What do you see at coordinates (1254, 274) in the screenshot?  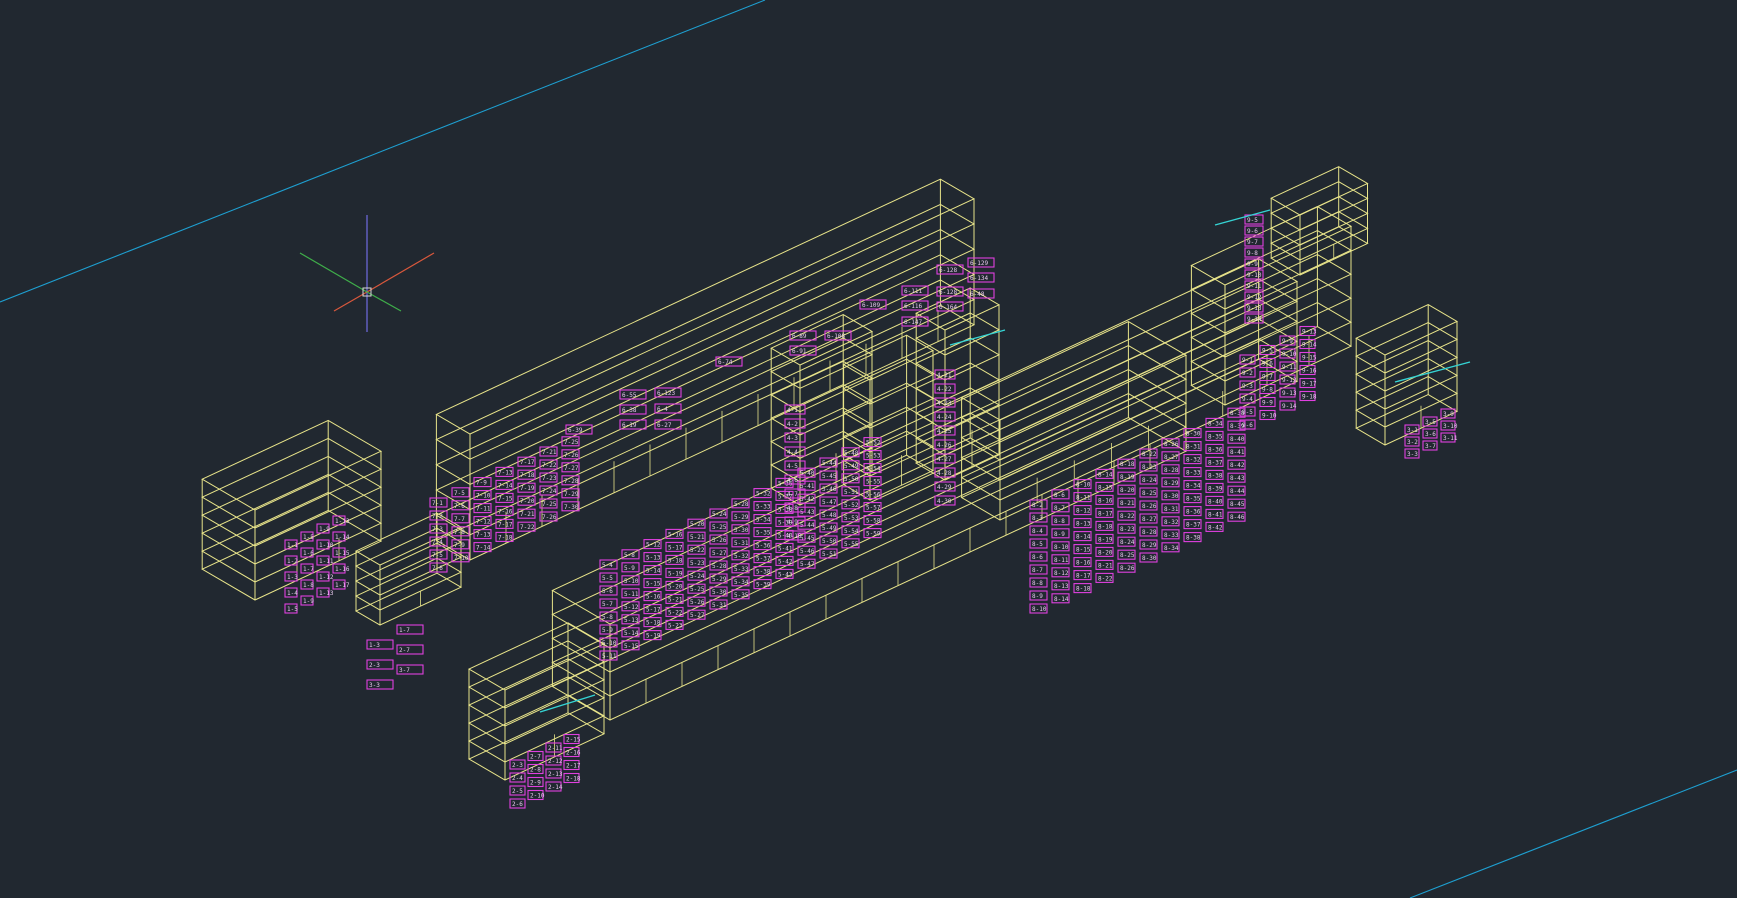 I see `room-tag: 9-10` at bounding box center [1254, 274].